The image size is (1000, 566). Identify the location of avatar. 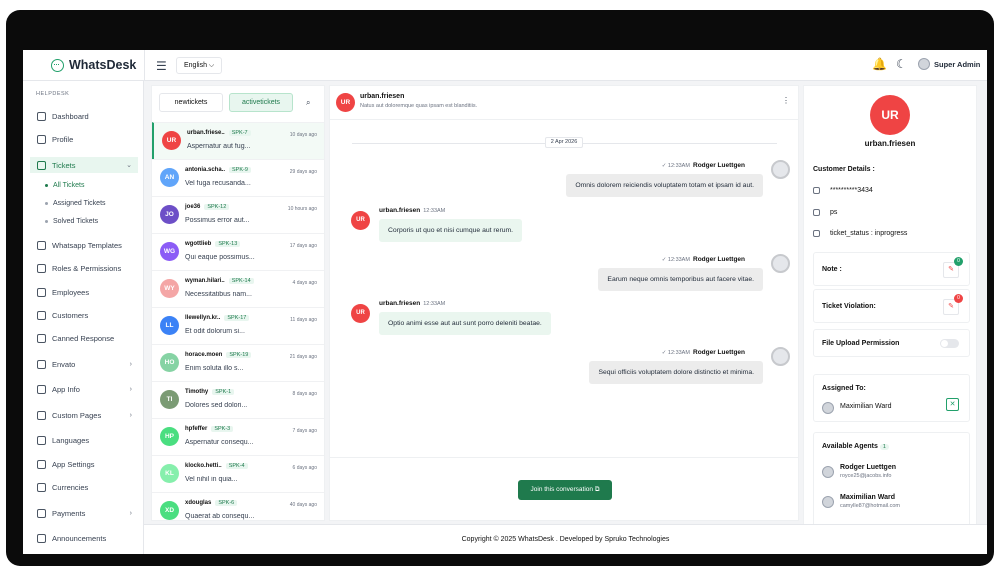
(828, 502).